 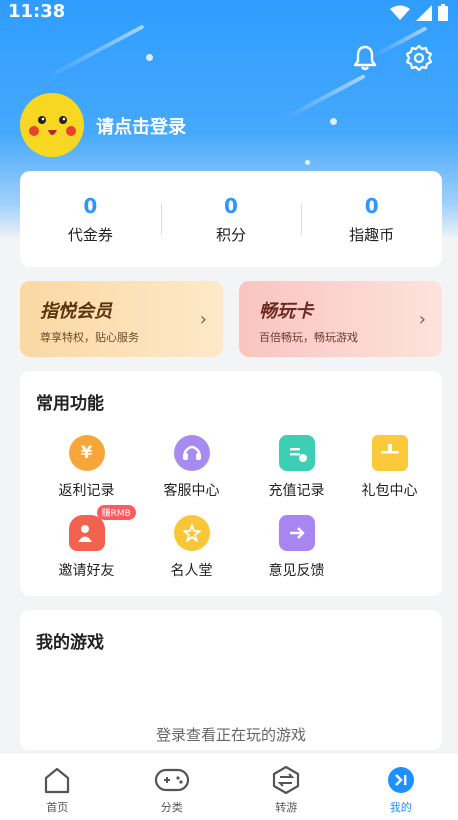 What do you see at coordinates (389, 453) in the screenshot?
I see `gift-icon` at bounding box center [389, 453].